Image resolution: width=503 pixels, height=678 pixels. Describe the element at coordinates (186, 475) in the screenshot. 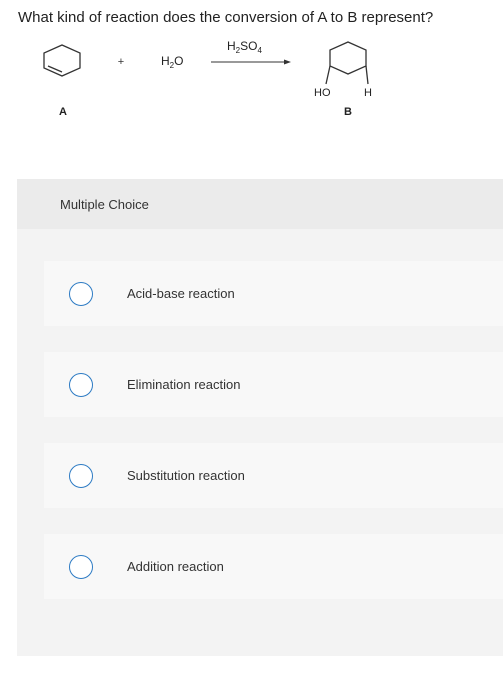

I see `option-label: Substitution reaction` at that location.